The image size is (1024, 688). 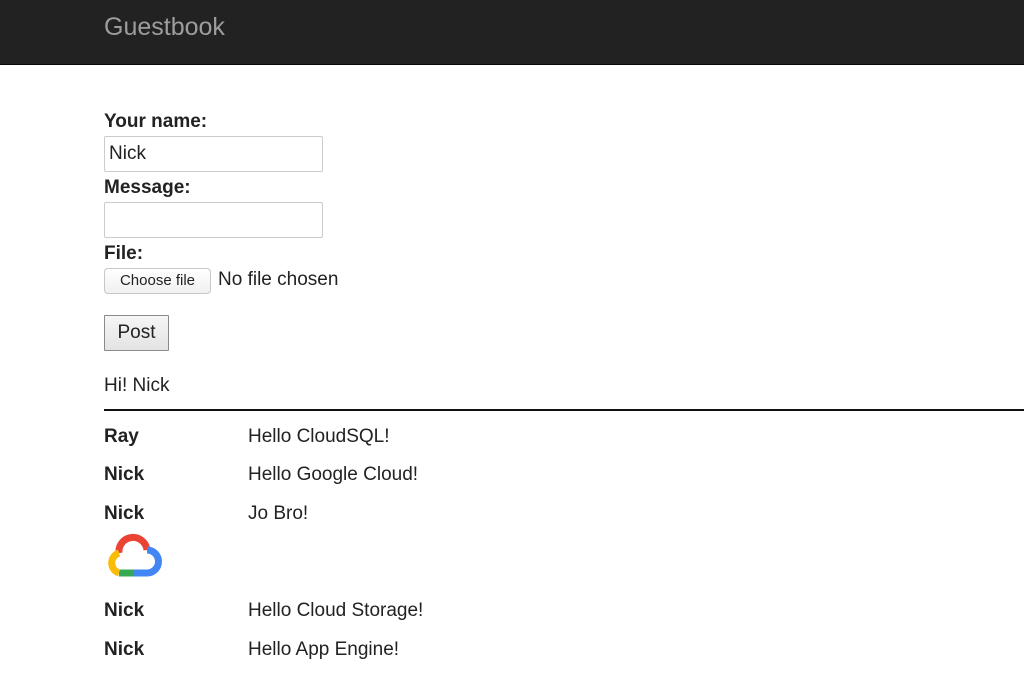 I want to click on entry-message: Hello Cloud Storage!, so click(x=336, y=610).